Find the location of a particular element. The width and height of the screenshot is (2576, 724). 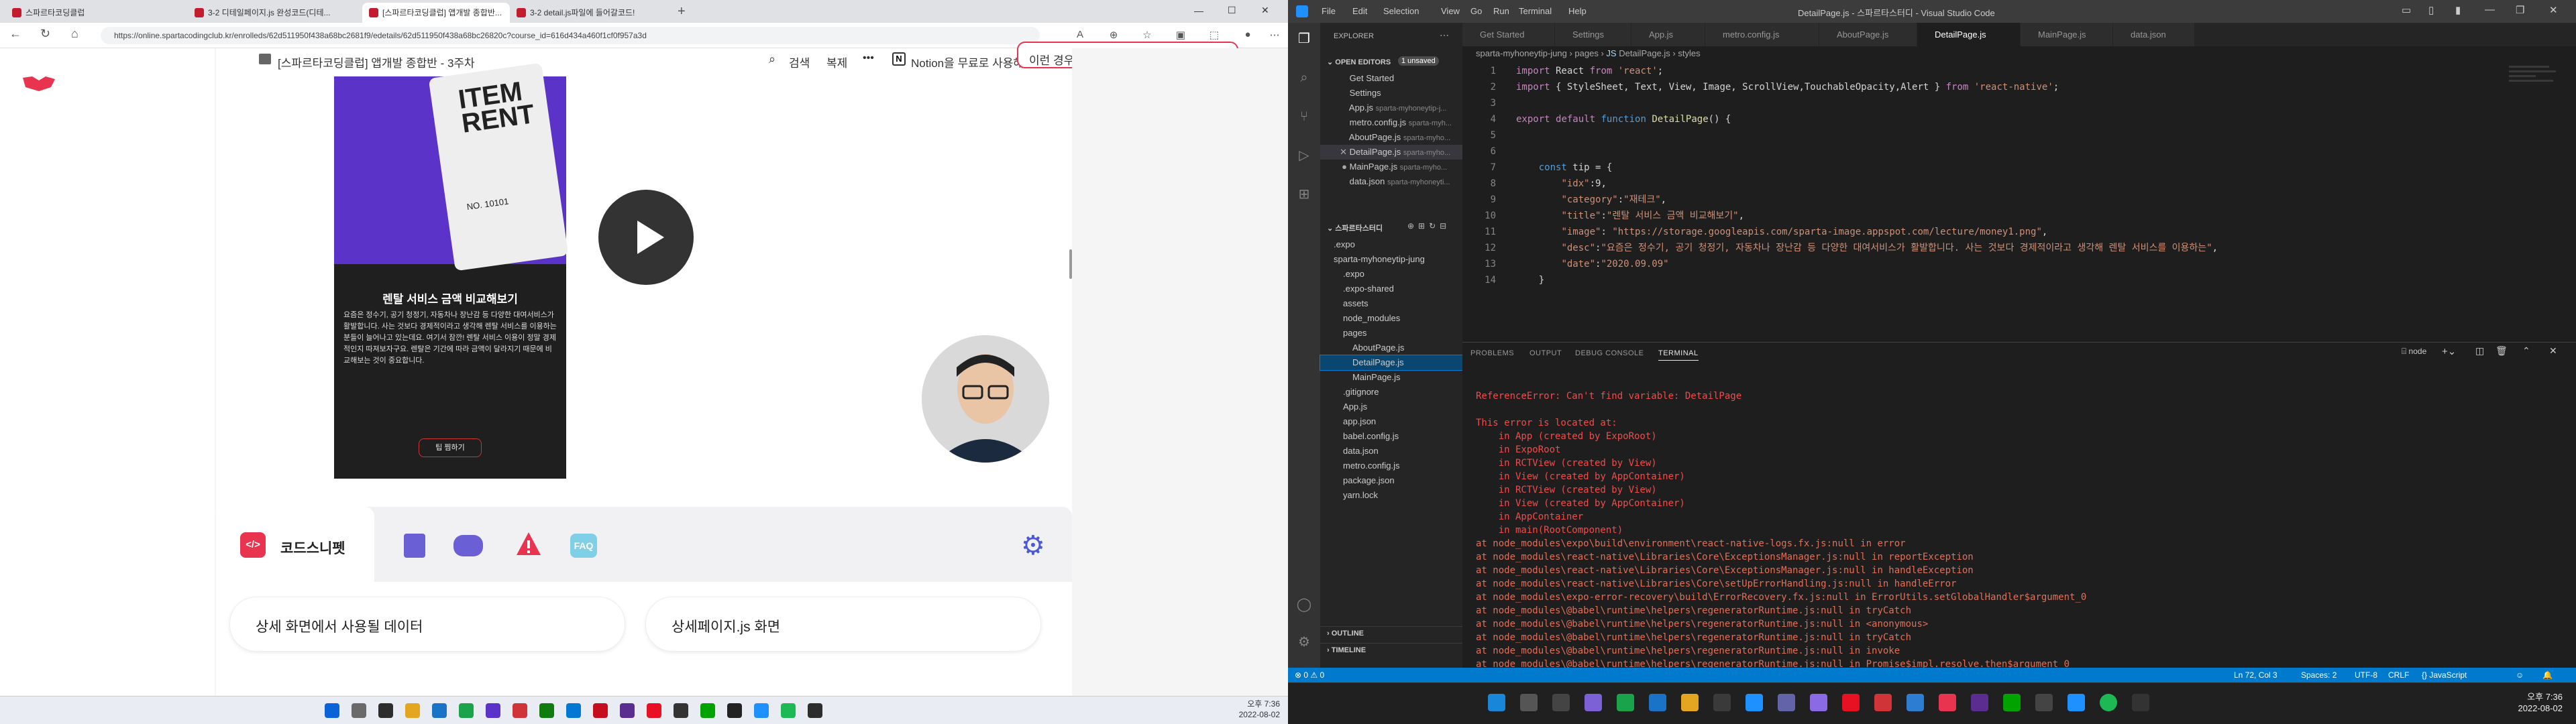

tree-item: package.json is located at coordinates (1391, 480).